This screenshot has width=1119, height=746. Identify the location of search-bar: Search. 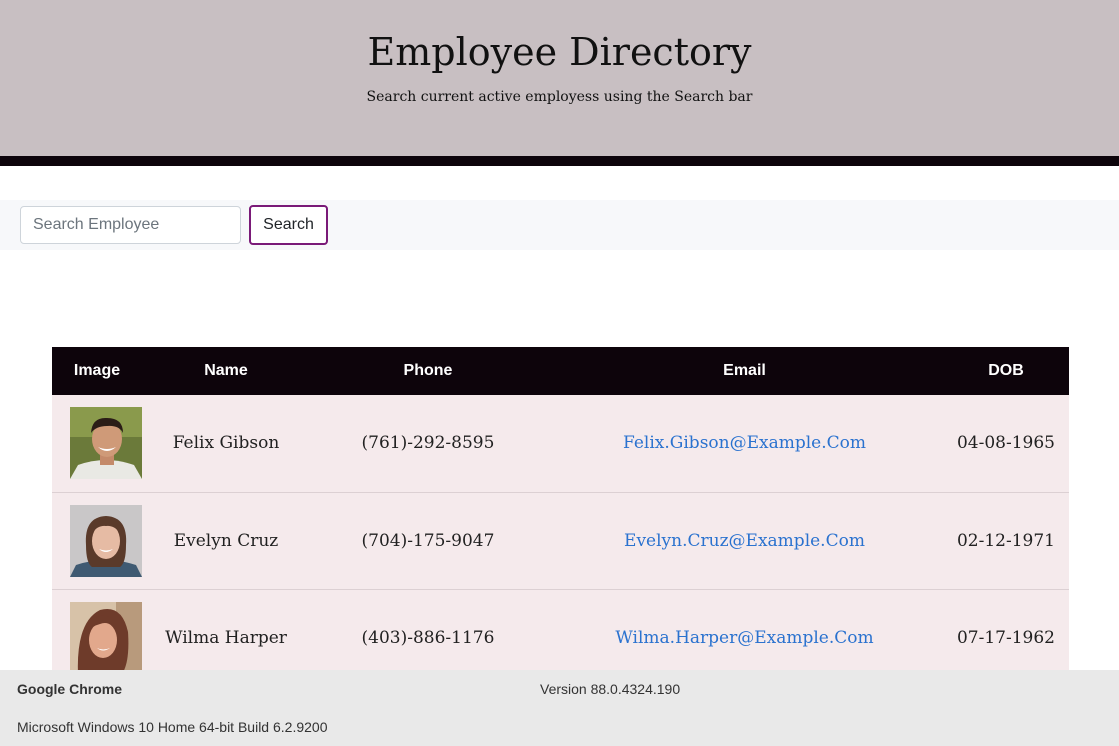
(559, 225).